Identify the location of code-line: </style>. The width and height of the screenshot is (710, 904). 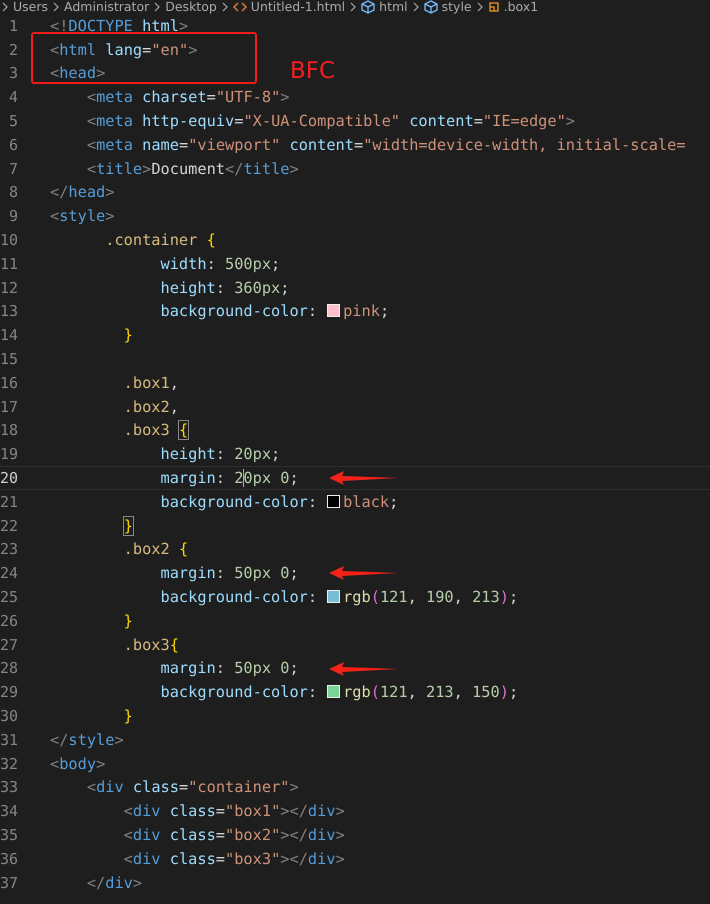
(87, 740).